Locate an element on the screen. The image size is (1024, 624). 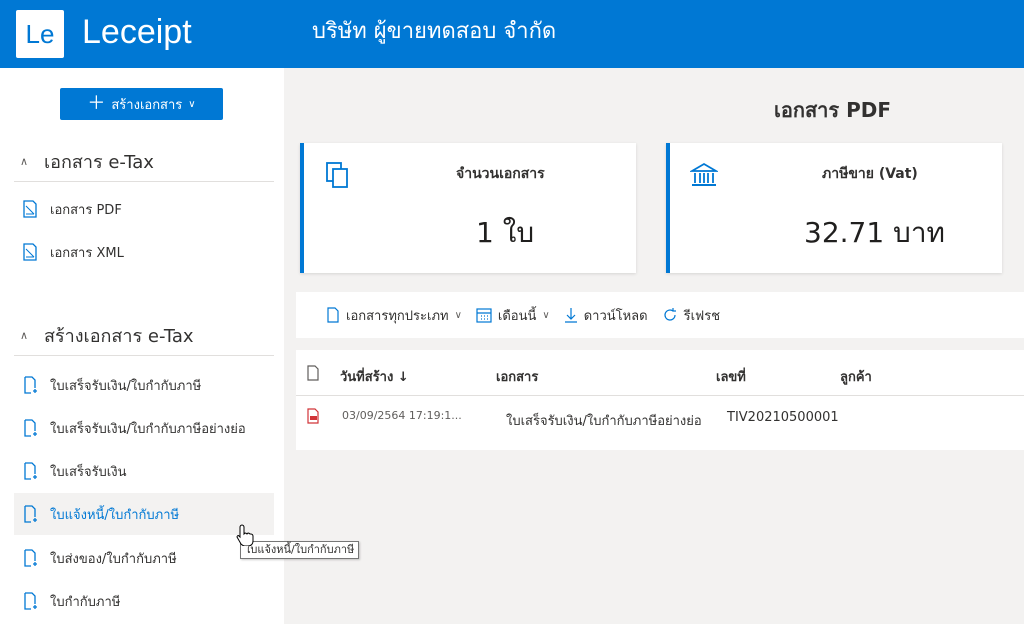
create-document-button: ＋ สร้างเอกสาร ∨ is located at coordinates (141, 104).